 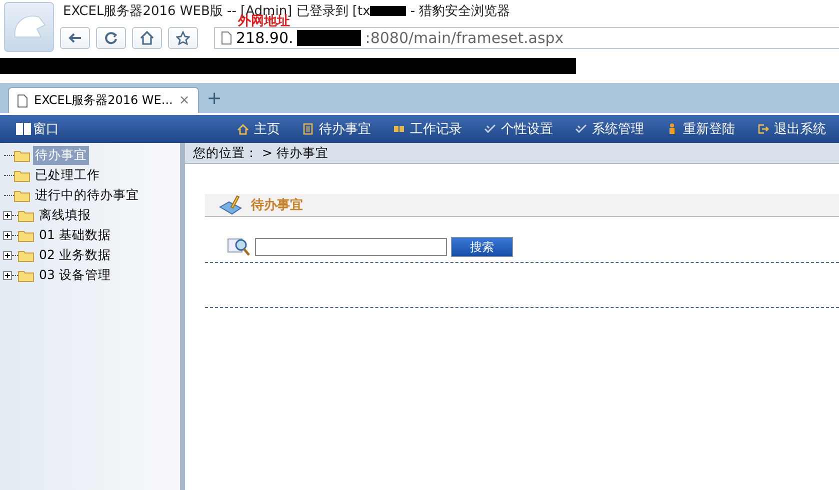 I want to click on window-title: - 猎豹安全浏览器, so click(x=459, y=11).